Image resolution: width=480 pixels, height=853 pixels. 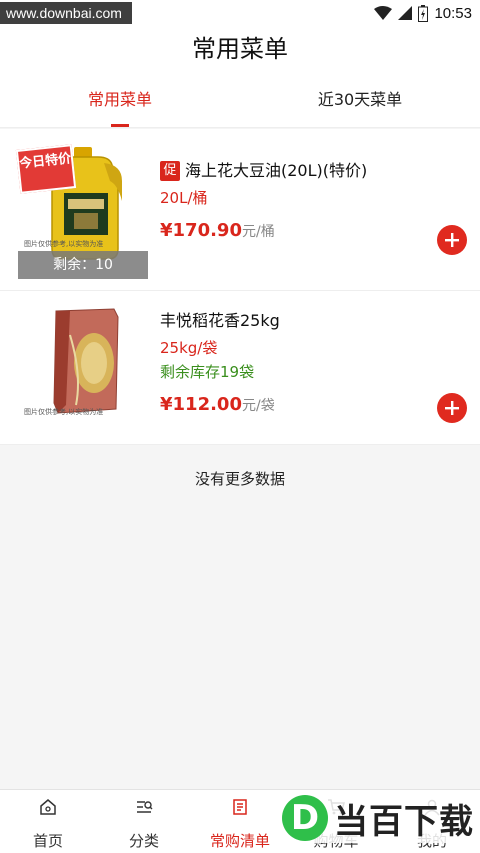 I want to click on status-time: 10:53, so click(x=453, y=13).